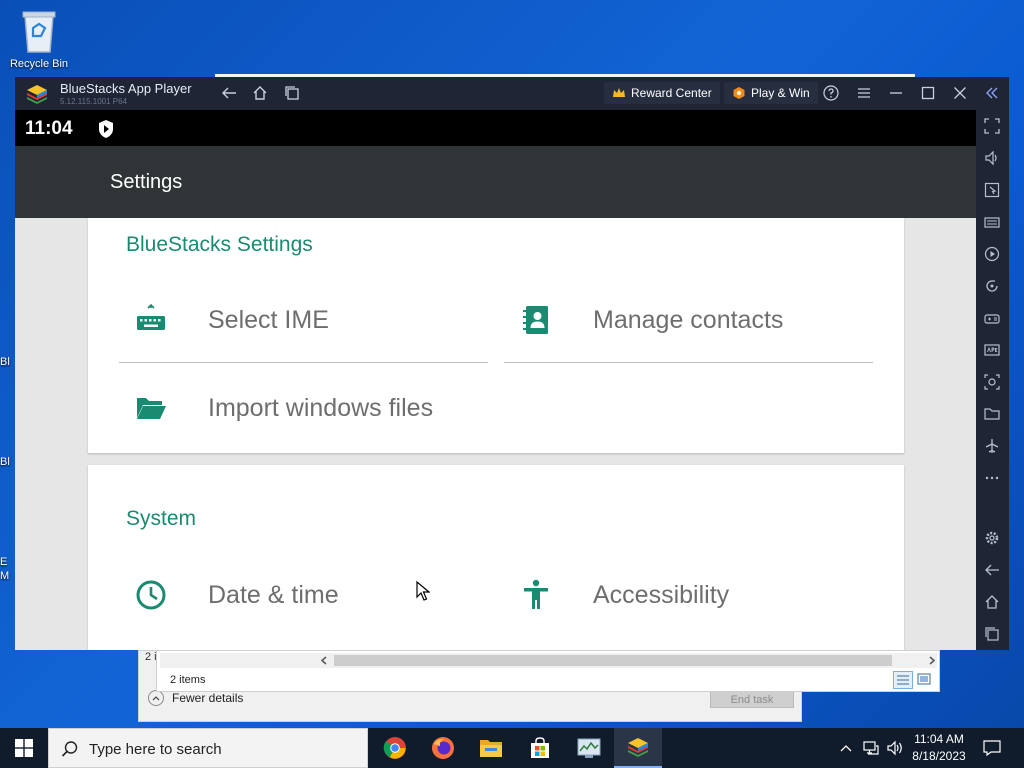 The width and height of the screenshot is (1024, 768). What do you see at coordinates (992, 254) in the screenshot?
I see `macro-icon` at bounding box center [992, 254].